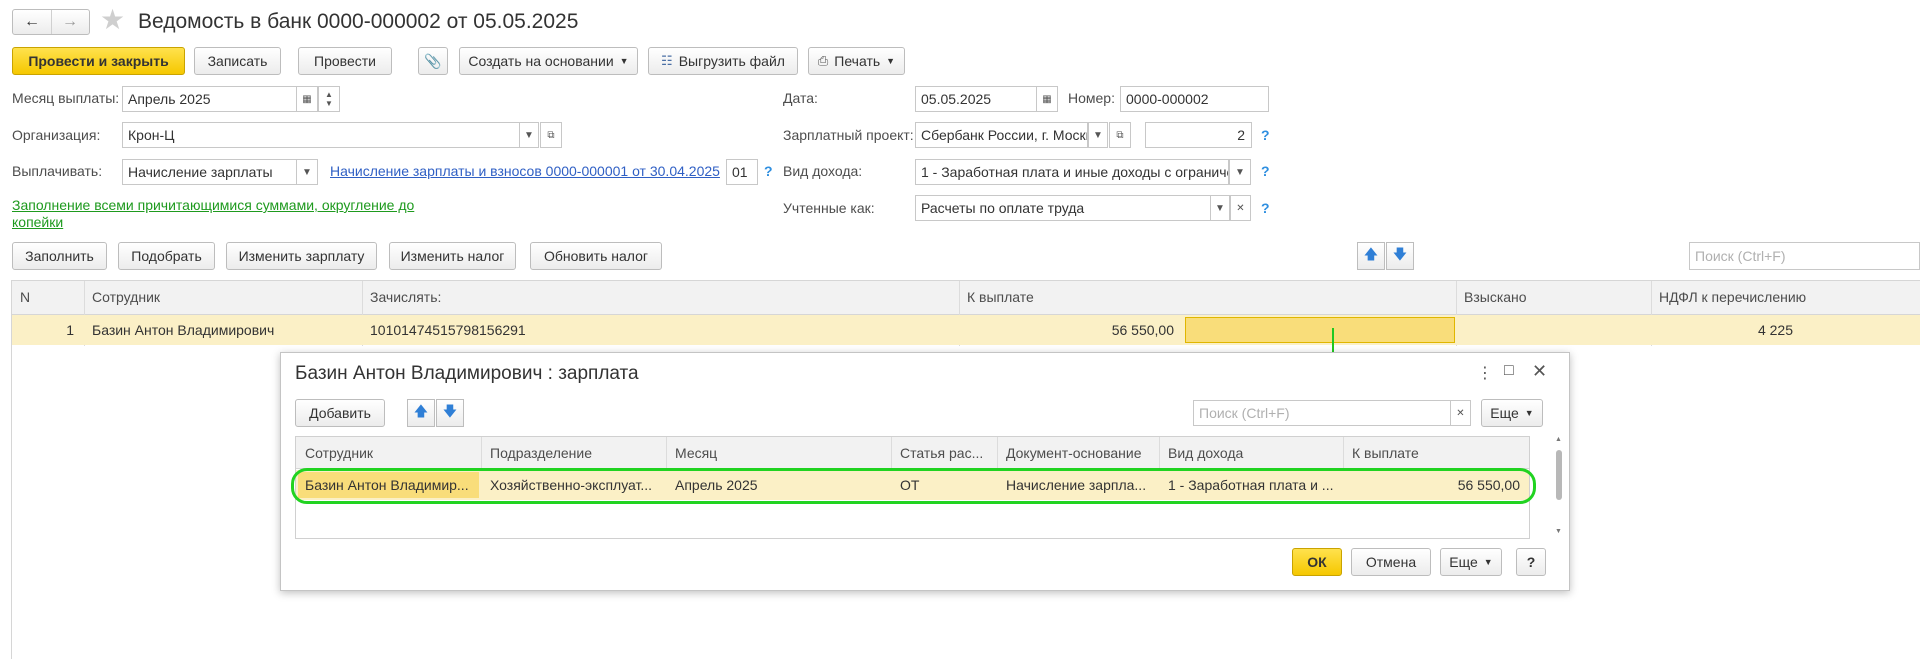  I want to click on post-and-close-button: Провести и закрыть, so click(98, 61).